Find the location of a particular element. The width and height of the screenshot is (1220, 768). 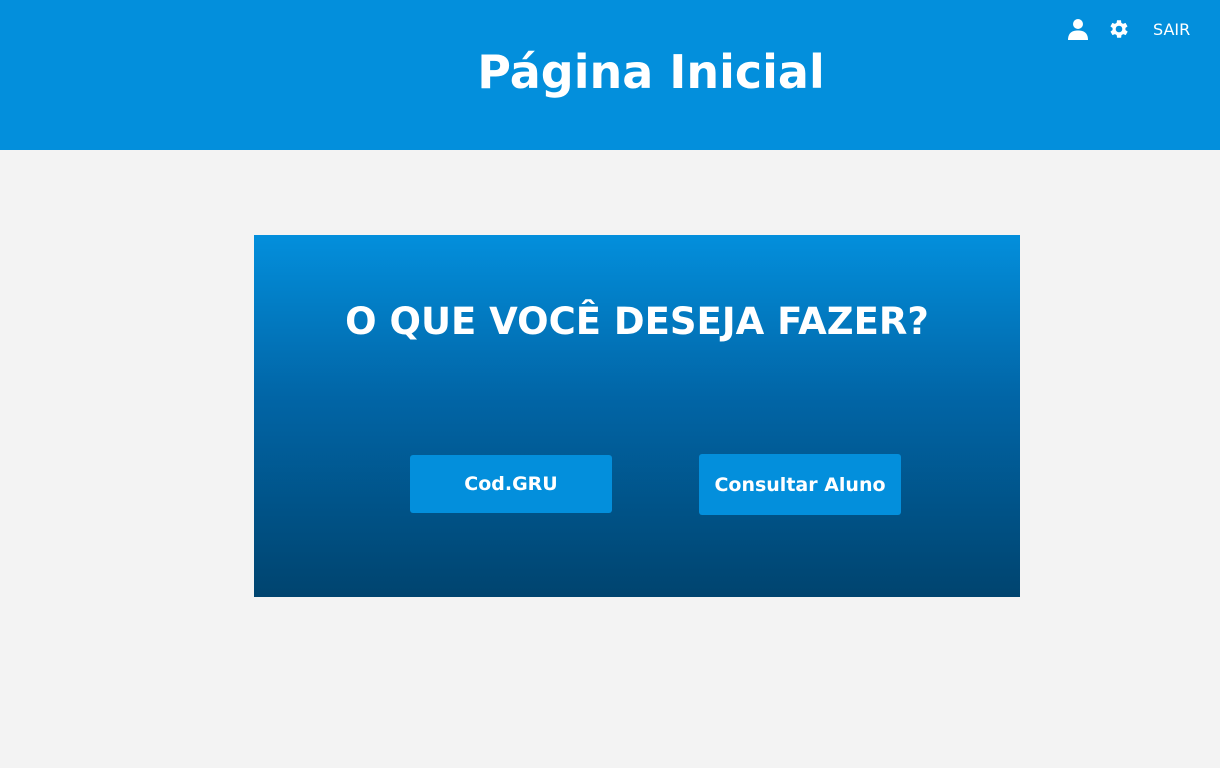

gear-icon is located at coordinates (1118, 29).